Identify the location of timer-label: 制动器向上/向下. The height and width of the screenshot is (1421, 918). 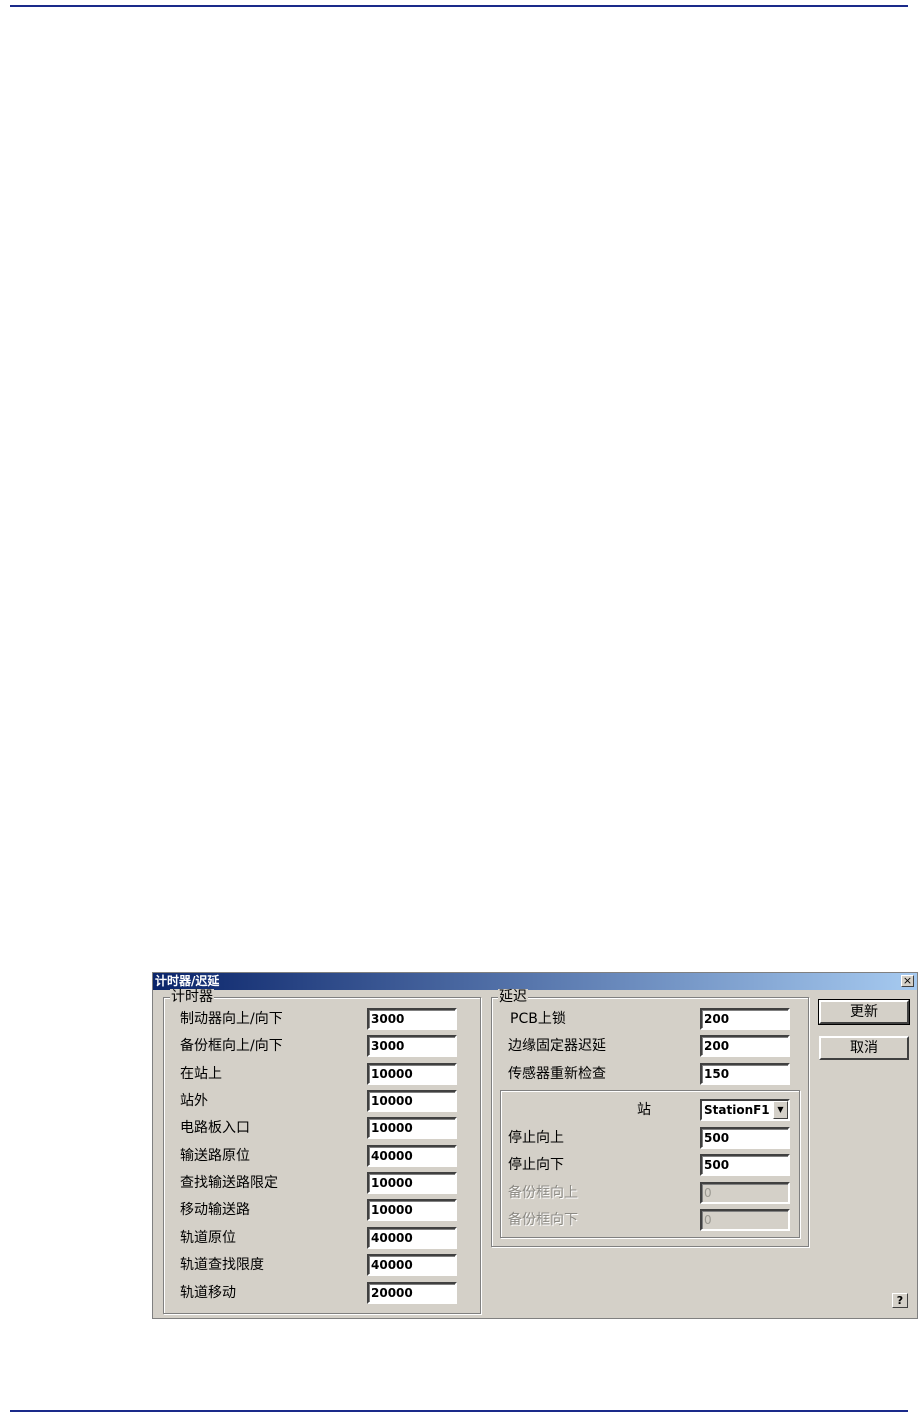
(231, 1019).